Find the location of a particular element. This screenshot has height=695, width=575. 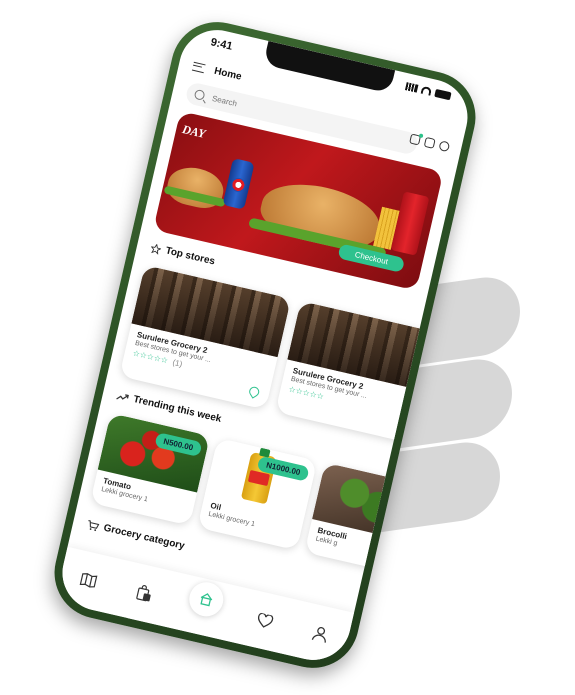

header-actions is located at coordinates (430, 143).